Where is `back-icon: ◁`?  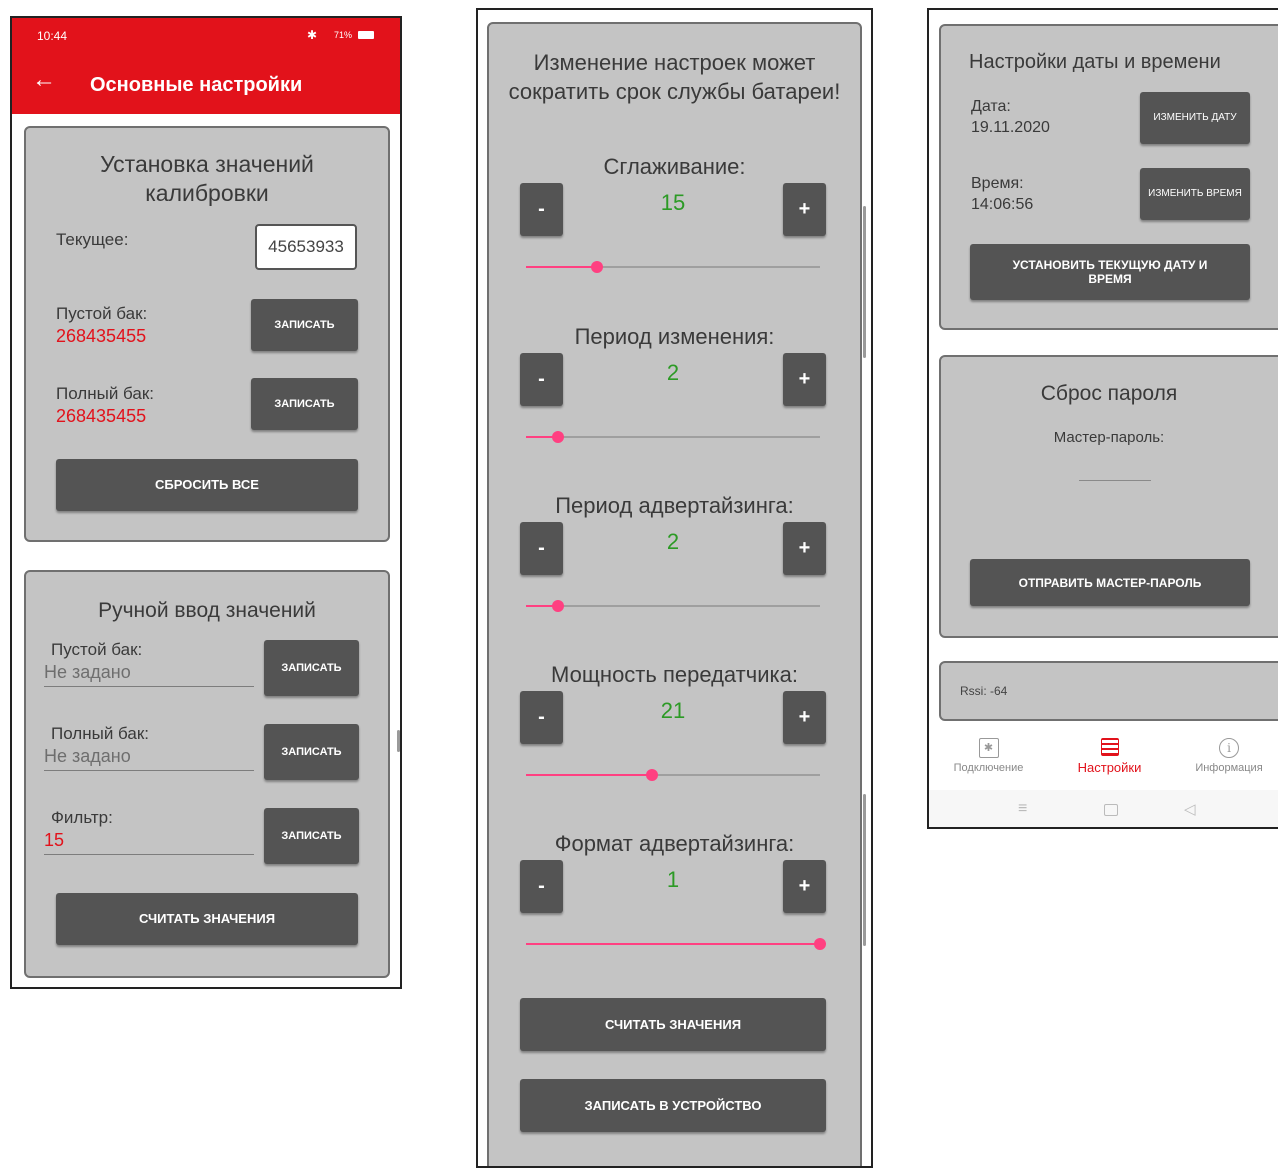 back-icon: ◁ is located at coordinates (1190, 809).